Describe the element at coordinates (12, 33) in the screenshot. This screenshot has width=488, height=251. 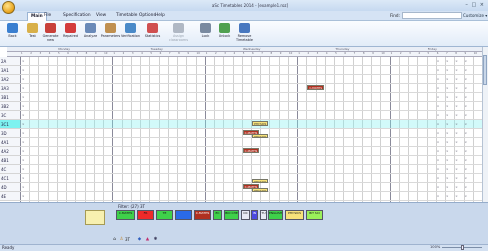
I see `ribbon-button-back: Back` at that location.